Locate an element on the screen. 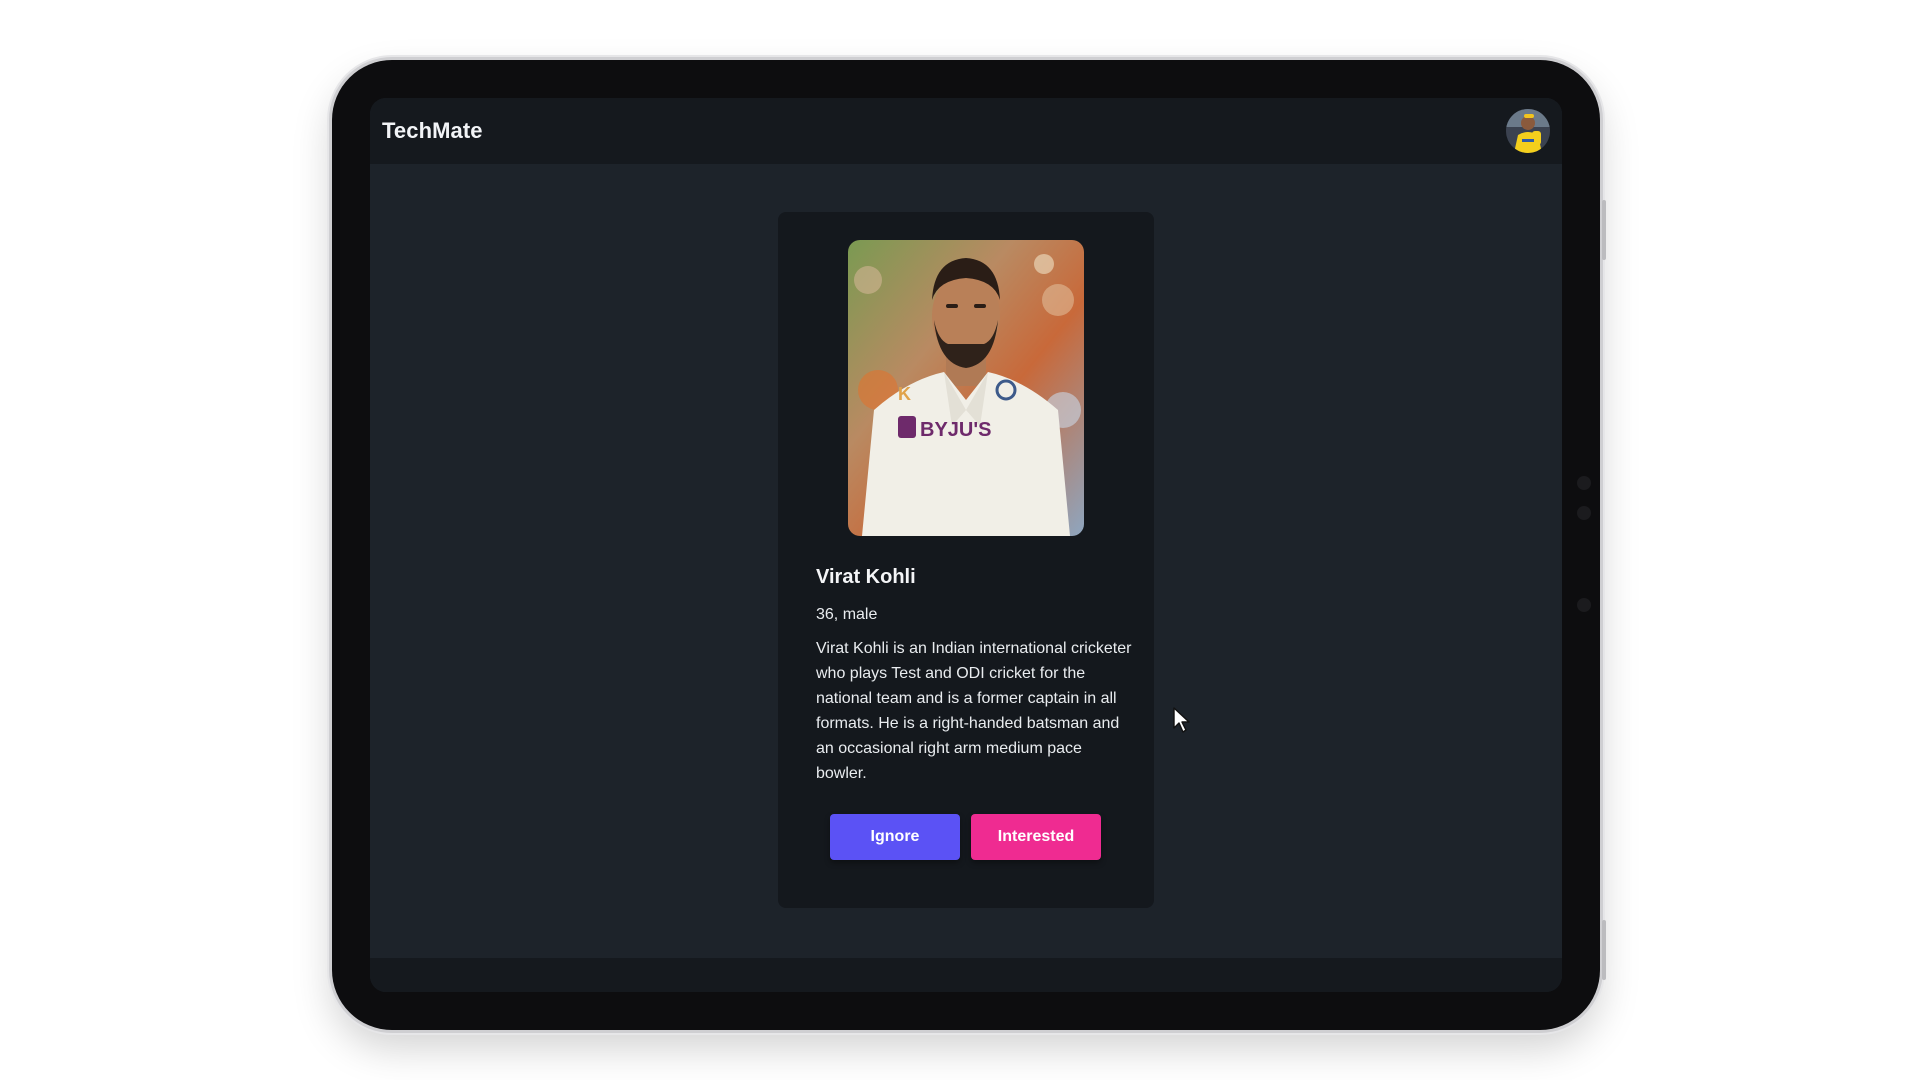  interested-button: Interested is located at coordinates (1036, 837).